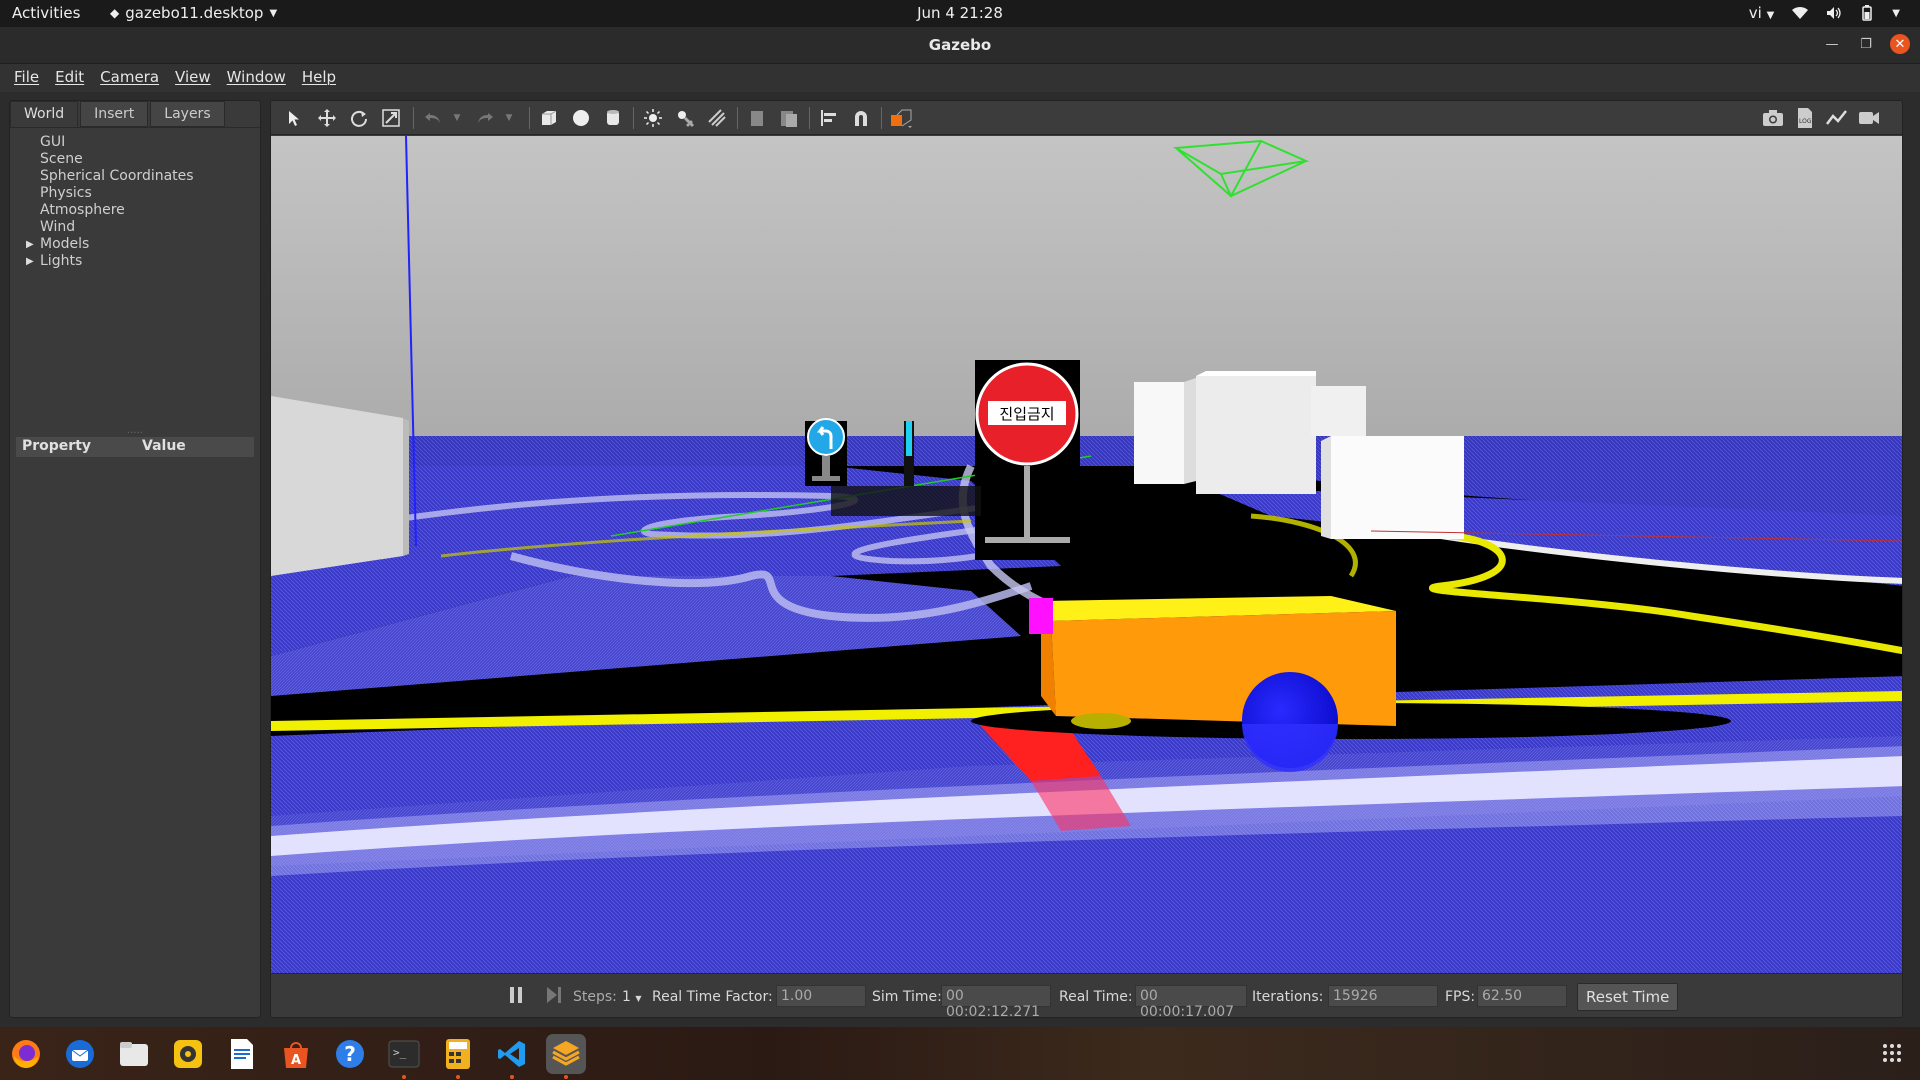 The width and height of the screenshot is (1920, 1080). I want to click on terminal-icon: >_, so click(404, 1054).